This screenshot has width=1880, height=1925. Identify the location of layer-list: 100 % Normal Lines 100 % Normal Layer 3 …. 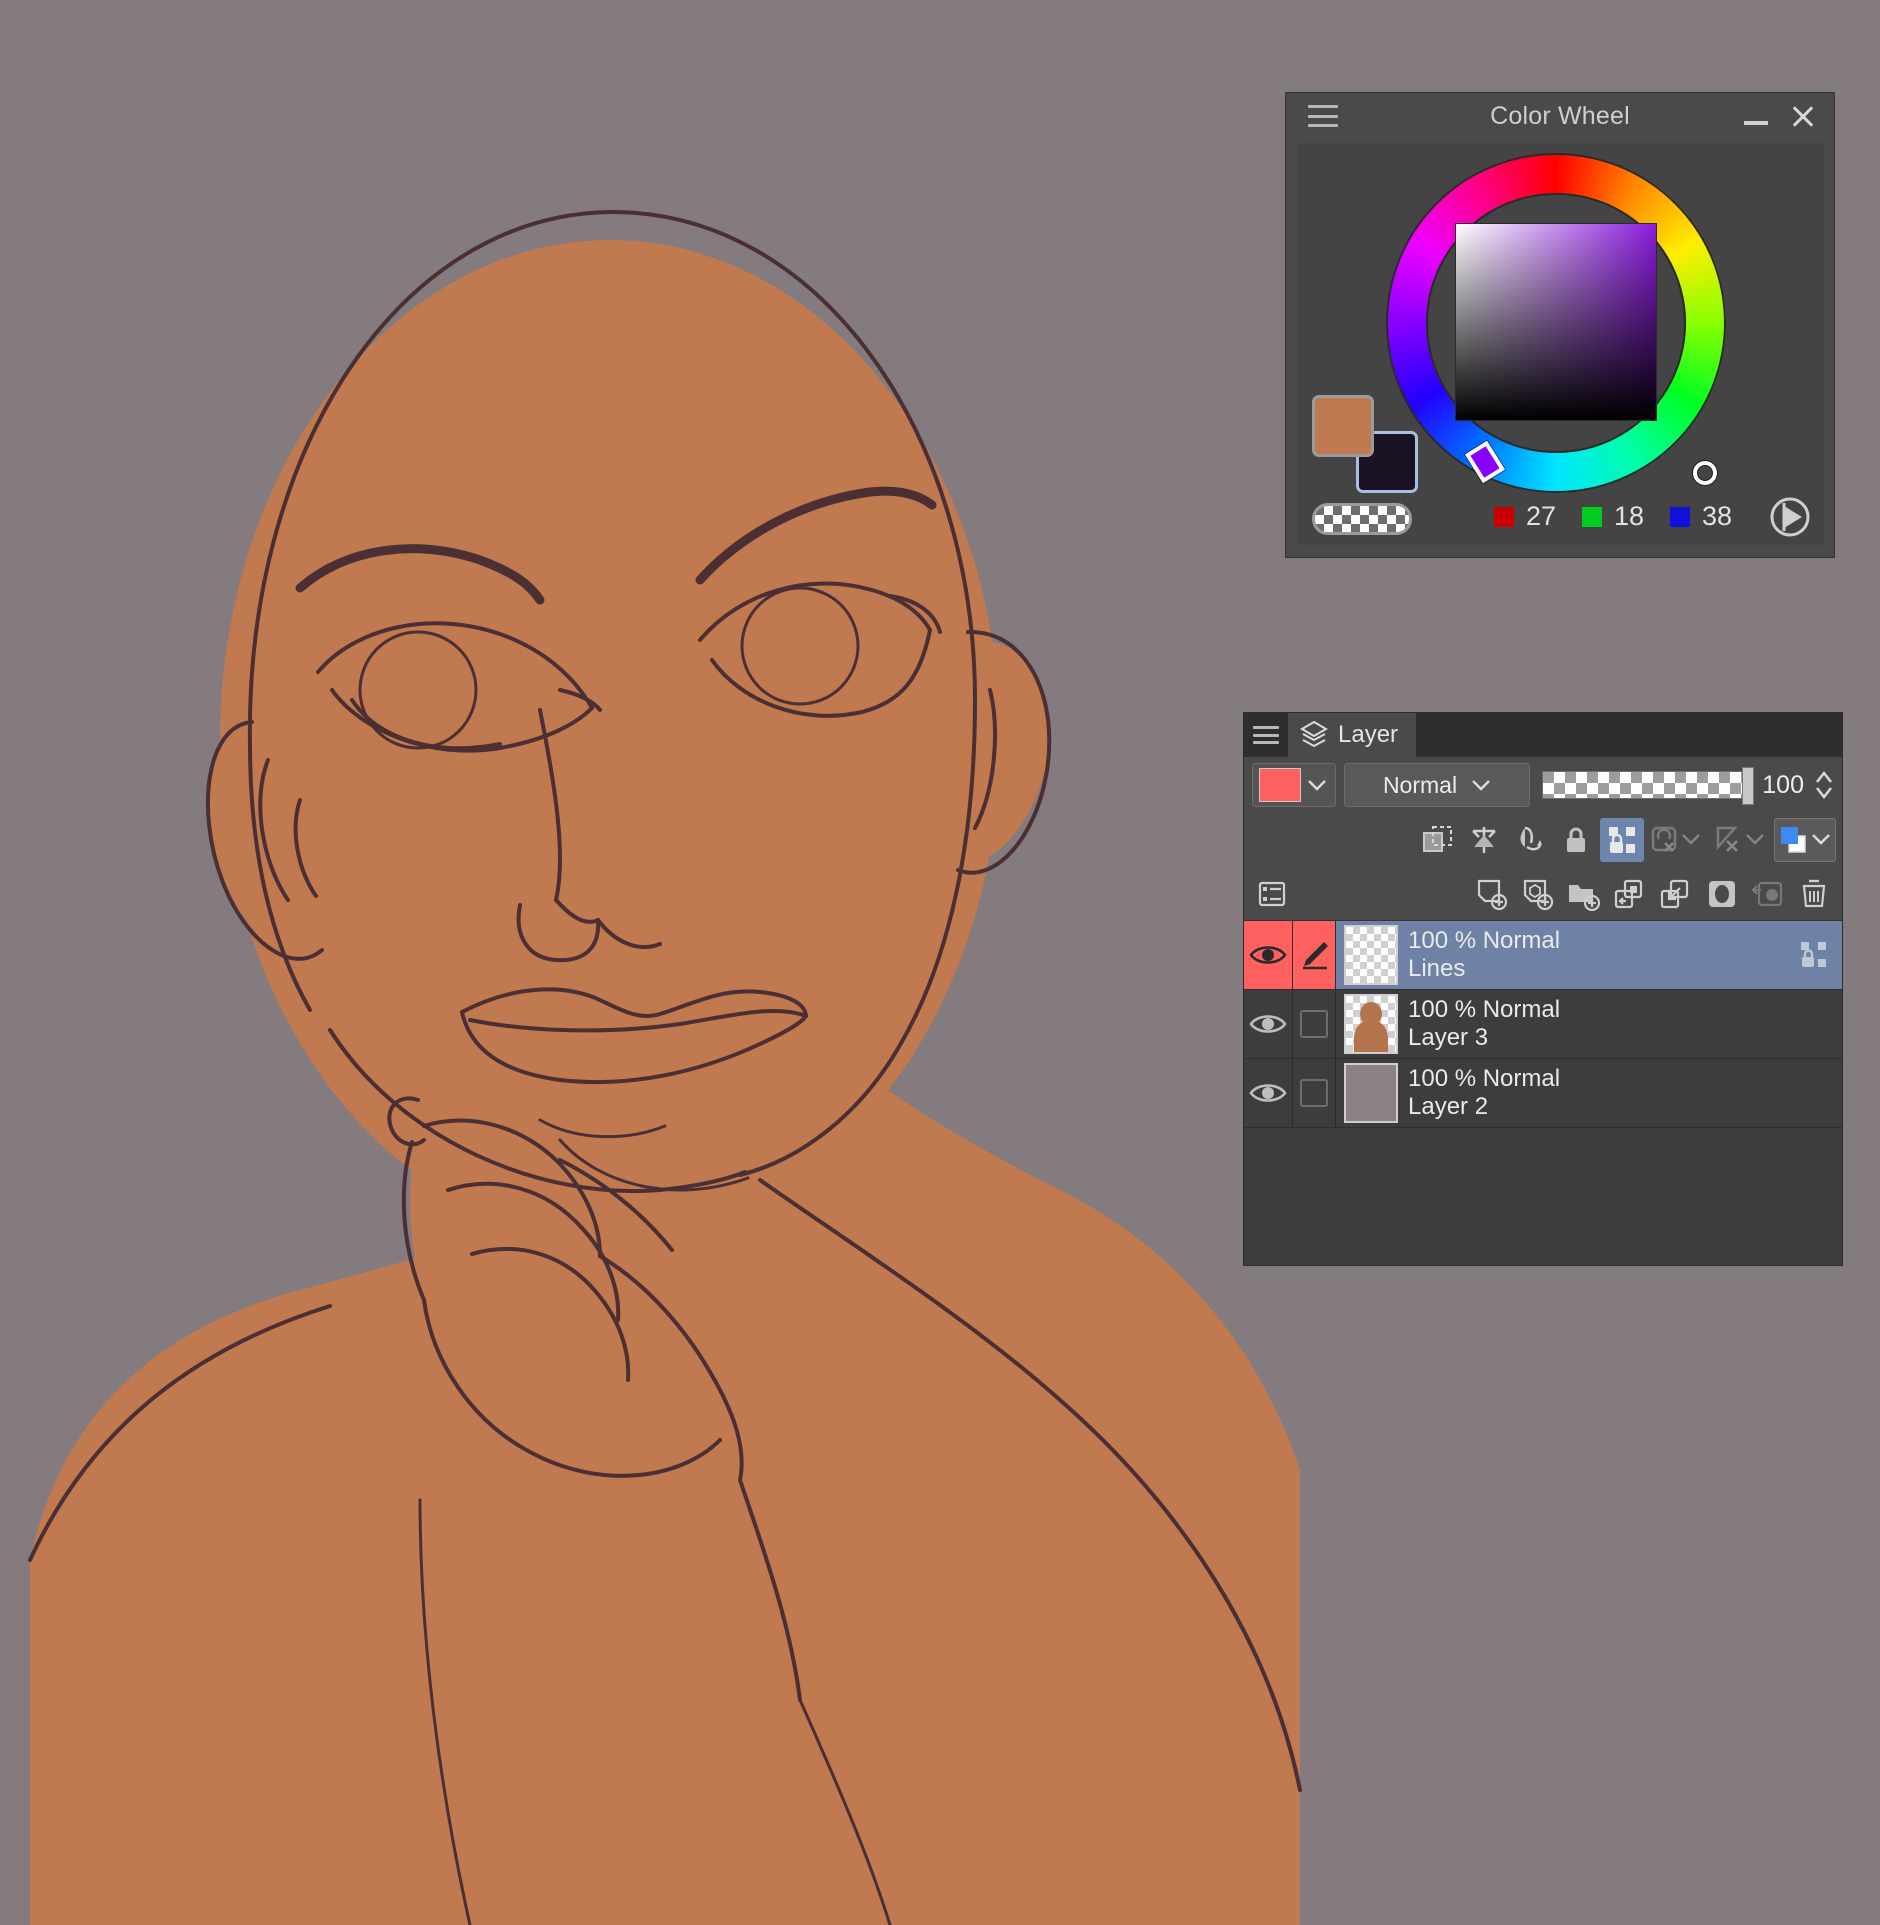
(1543, 1024).